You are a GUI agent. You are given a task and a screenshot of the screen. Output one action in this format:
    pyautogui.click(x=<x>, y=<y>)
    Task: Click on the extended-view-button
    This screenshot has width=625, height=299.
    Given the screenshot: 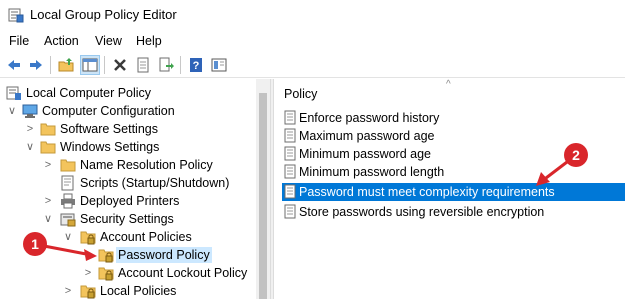 What is the action you would take?
    pyautogui.click(x=219, y=65)
    